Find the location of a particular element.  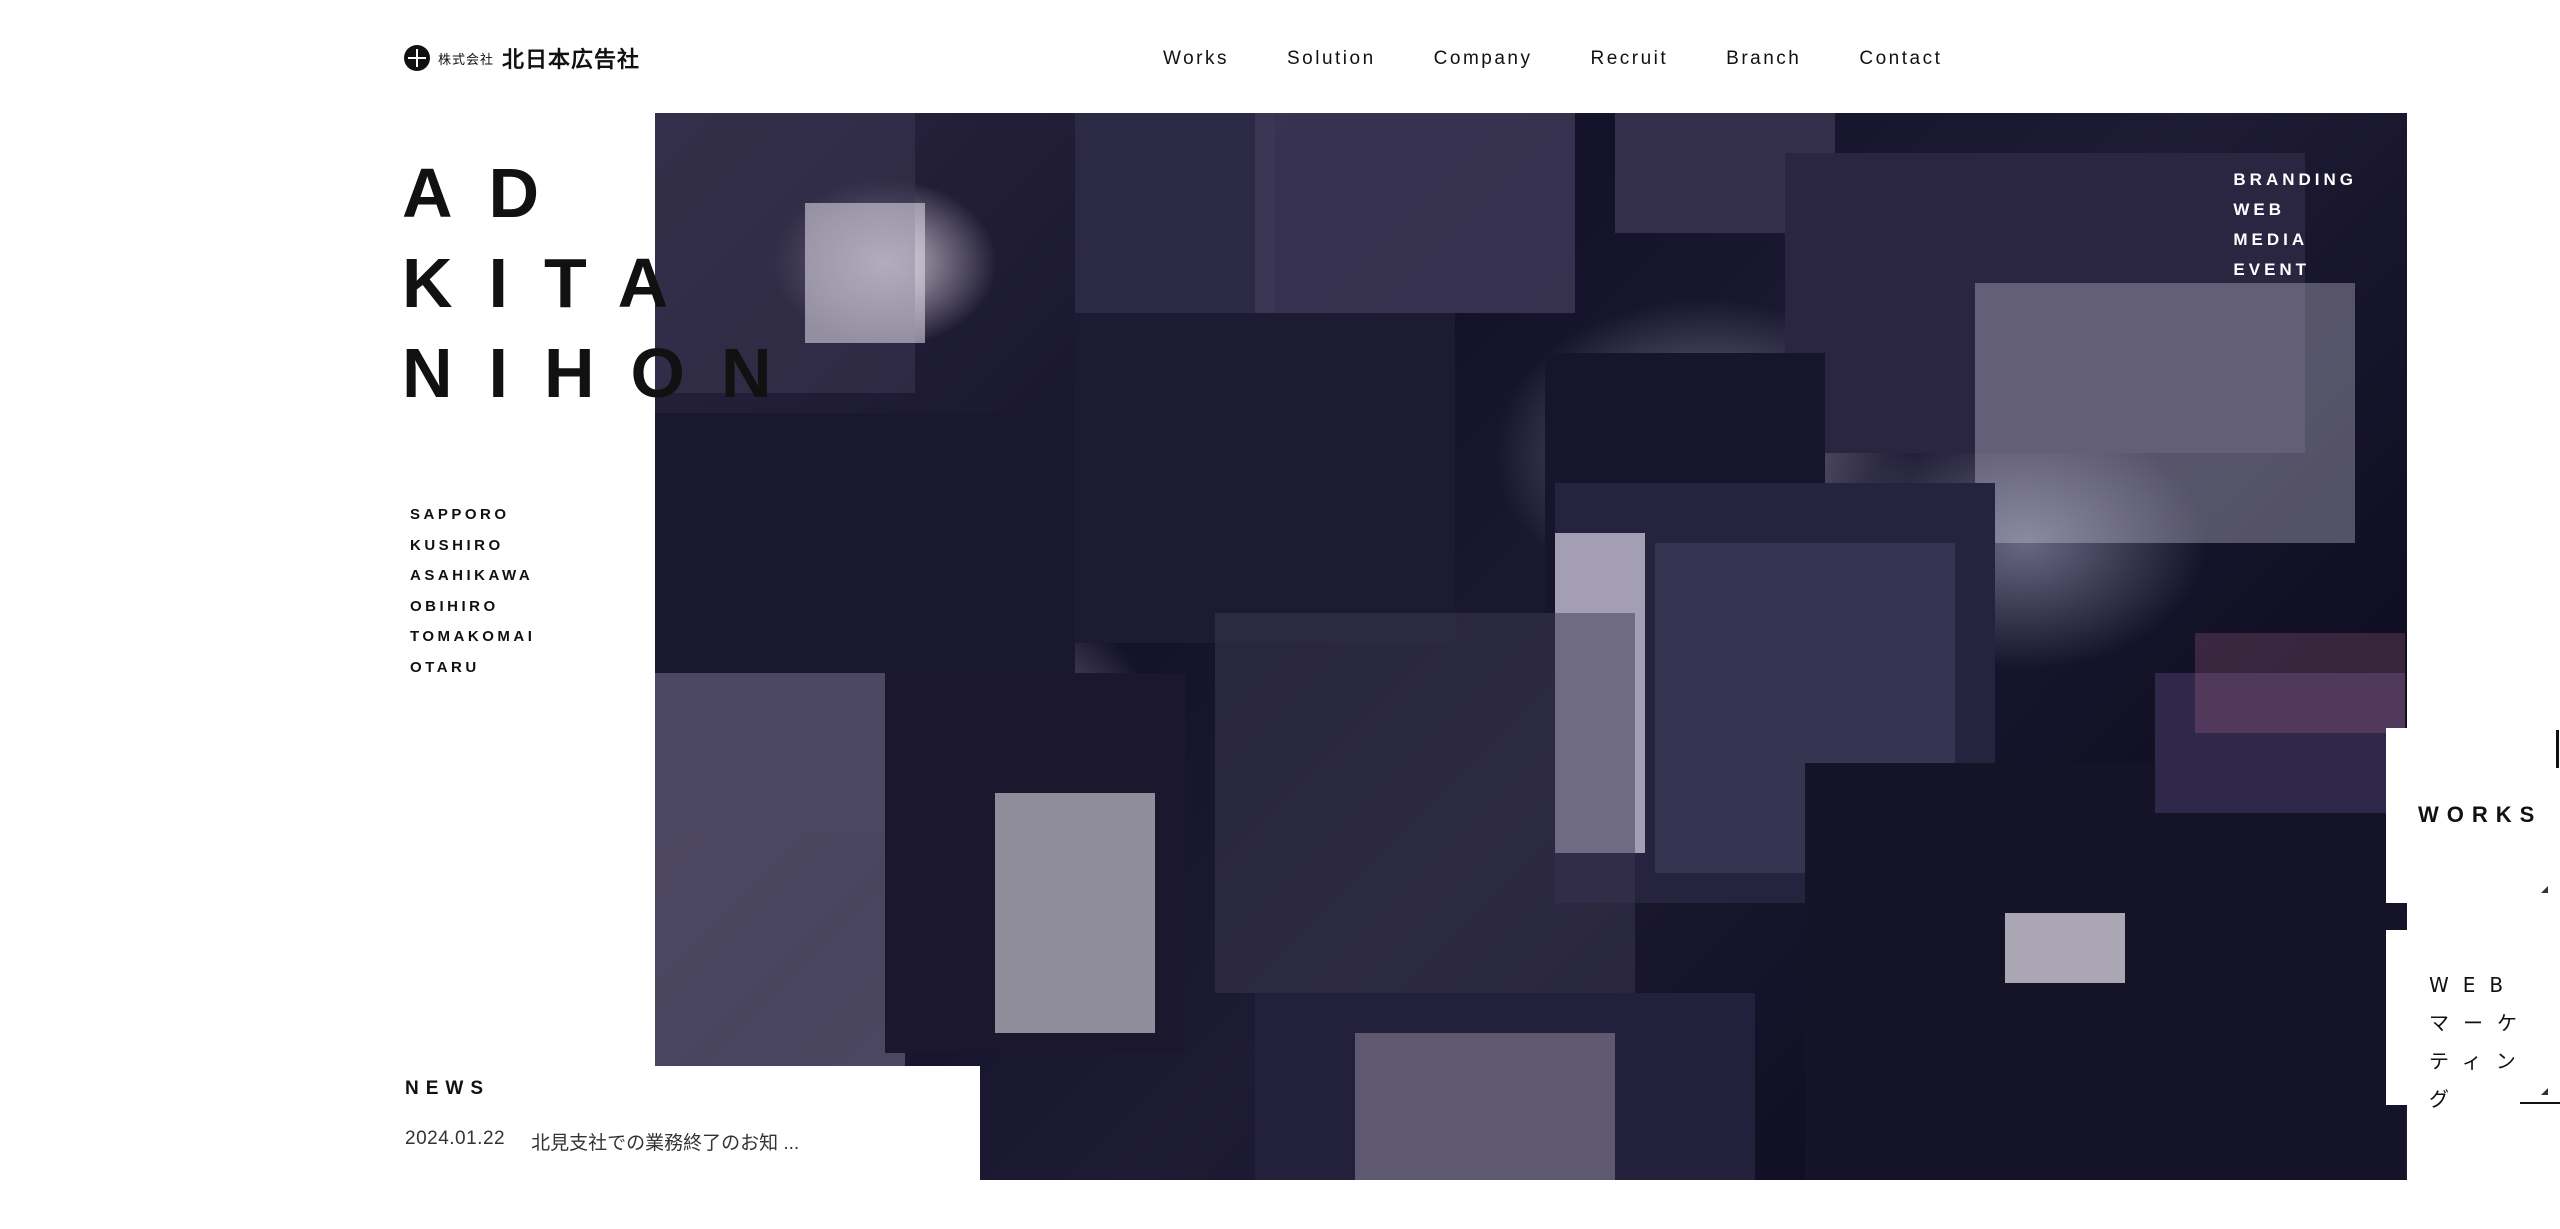

hero-title-line-3: NIHON is located at coordinates (605, 373).